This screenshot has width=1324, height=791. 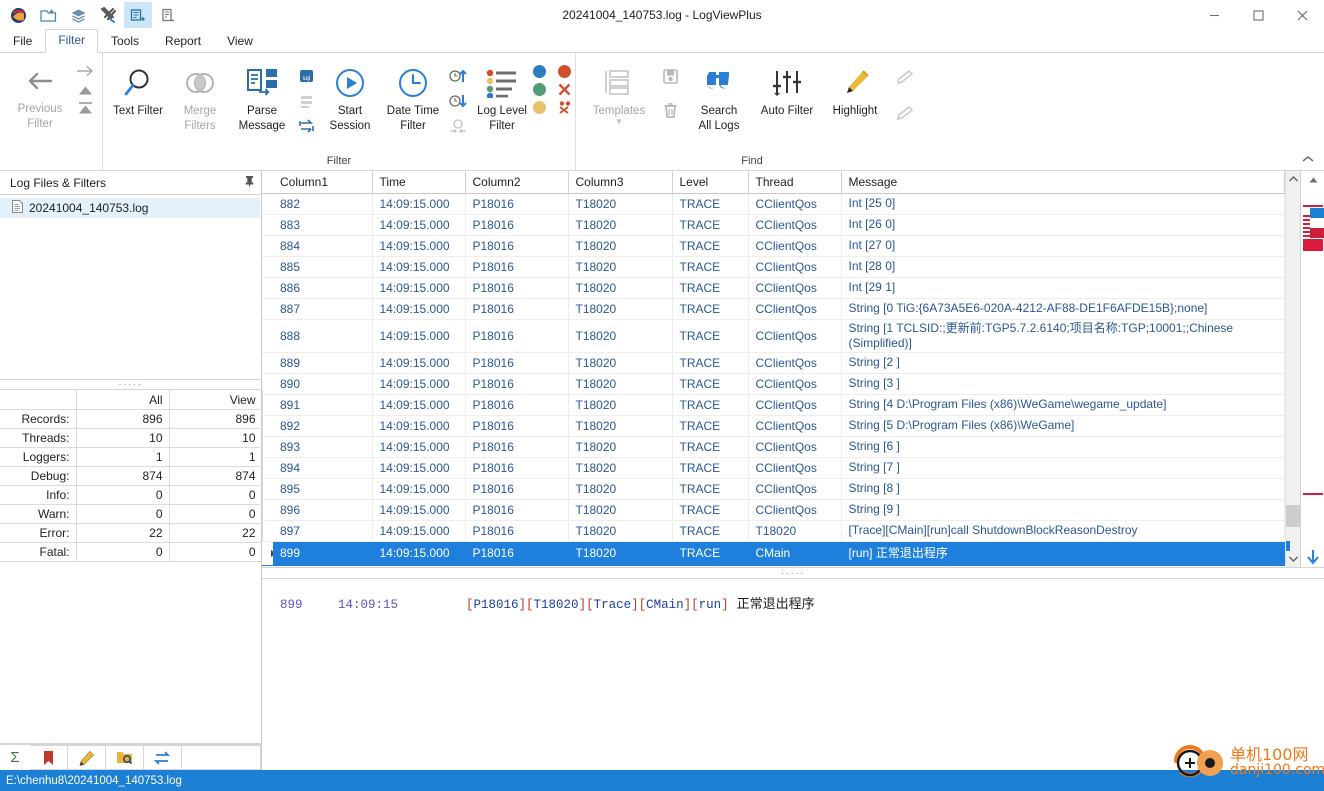 What do you see at coordinates (413, 83) in the screenshot?
I see `clock-circle-icon` at bounding box center [413, 83].